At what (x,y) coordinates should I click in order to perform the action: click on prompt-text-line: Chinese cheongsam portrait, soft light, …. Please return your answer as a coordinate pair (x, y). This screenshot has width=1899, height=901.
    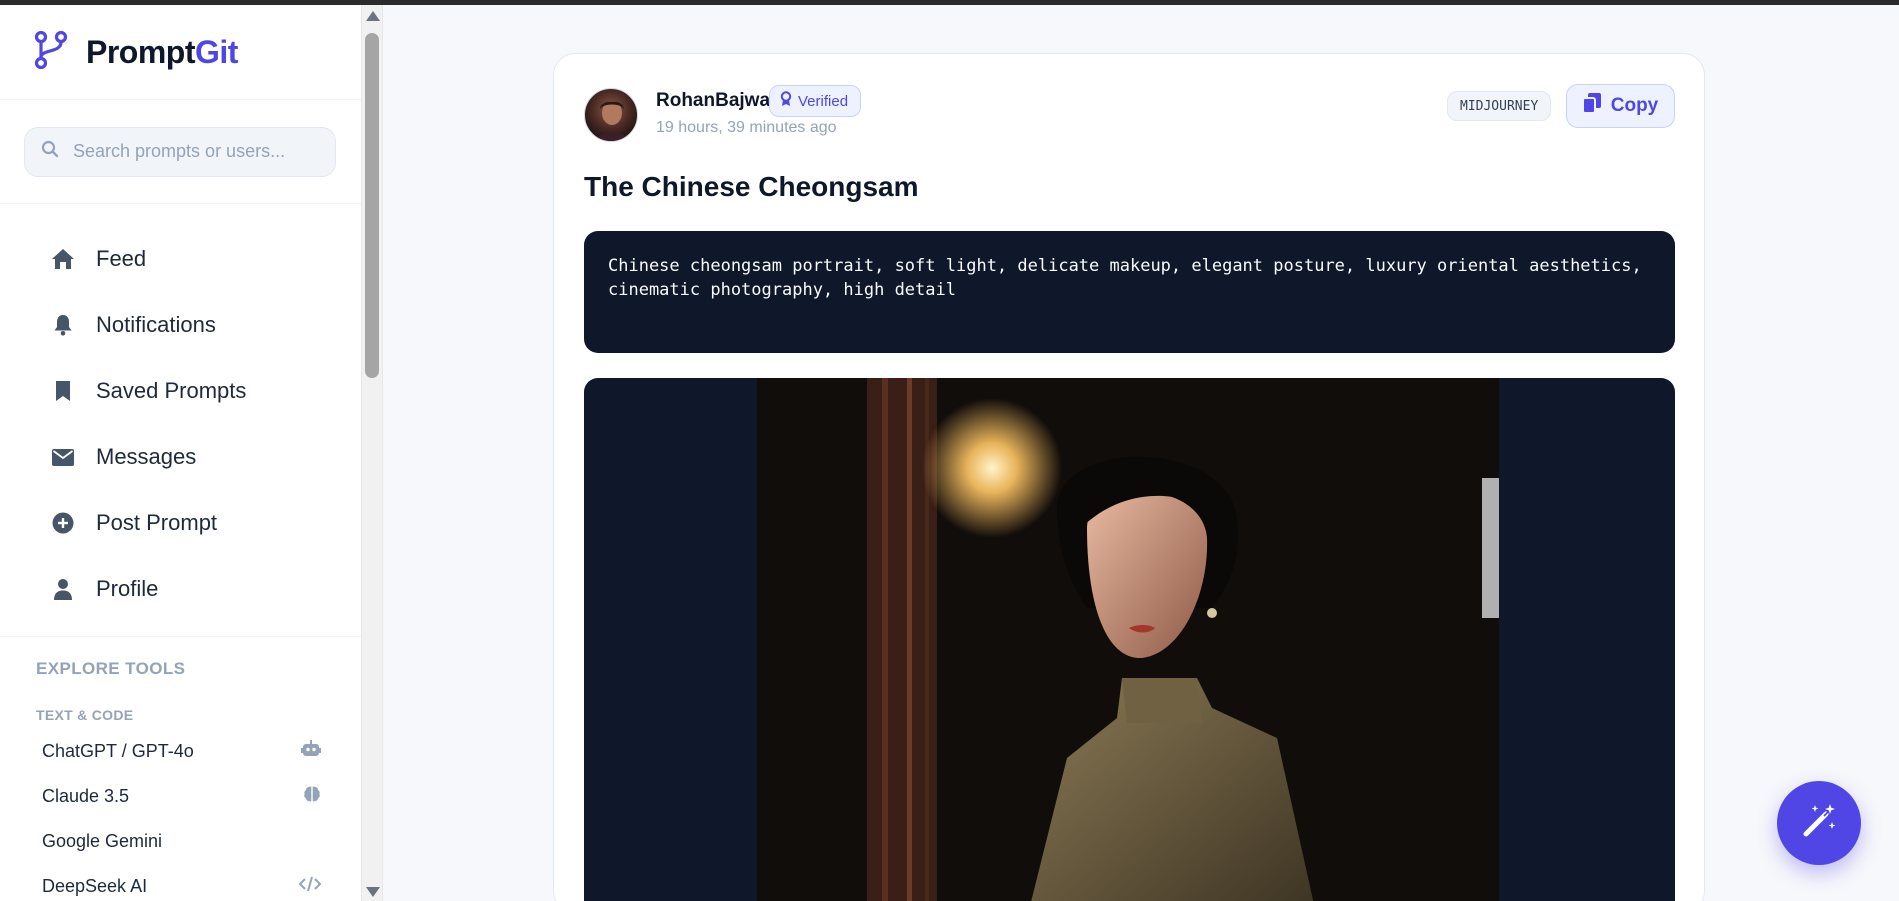
    Looking at the image, I should click on (1125, 266).